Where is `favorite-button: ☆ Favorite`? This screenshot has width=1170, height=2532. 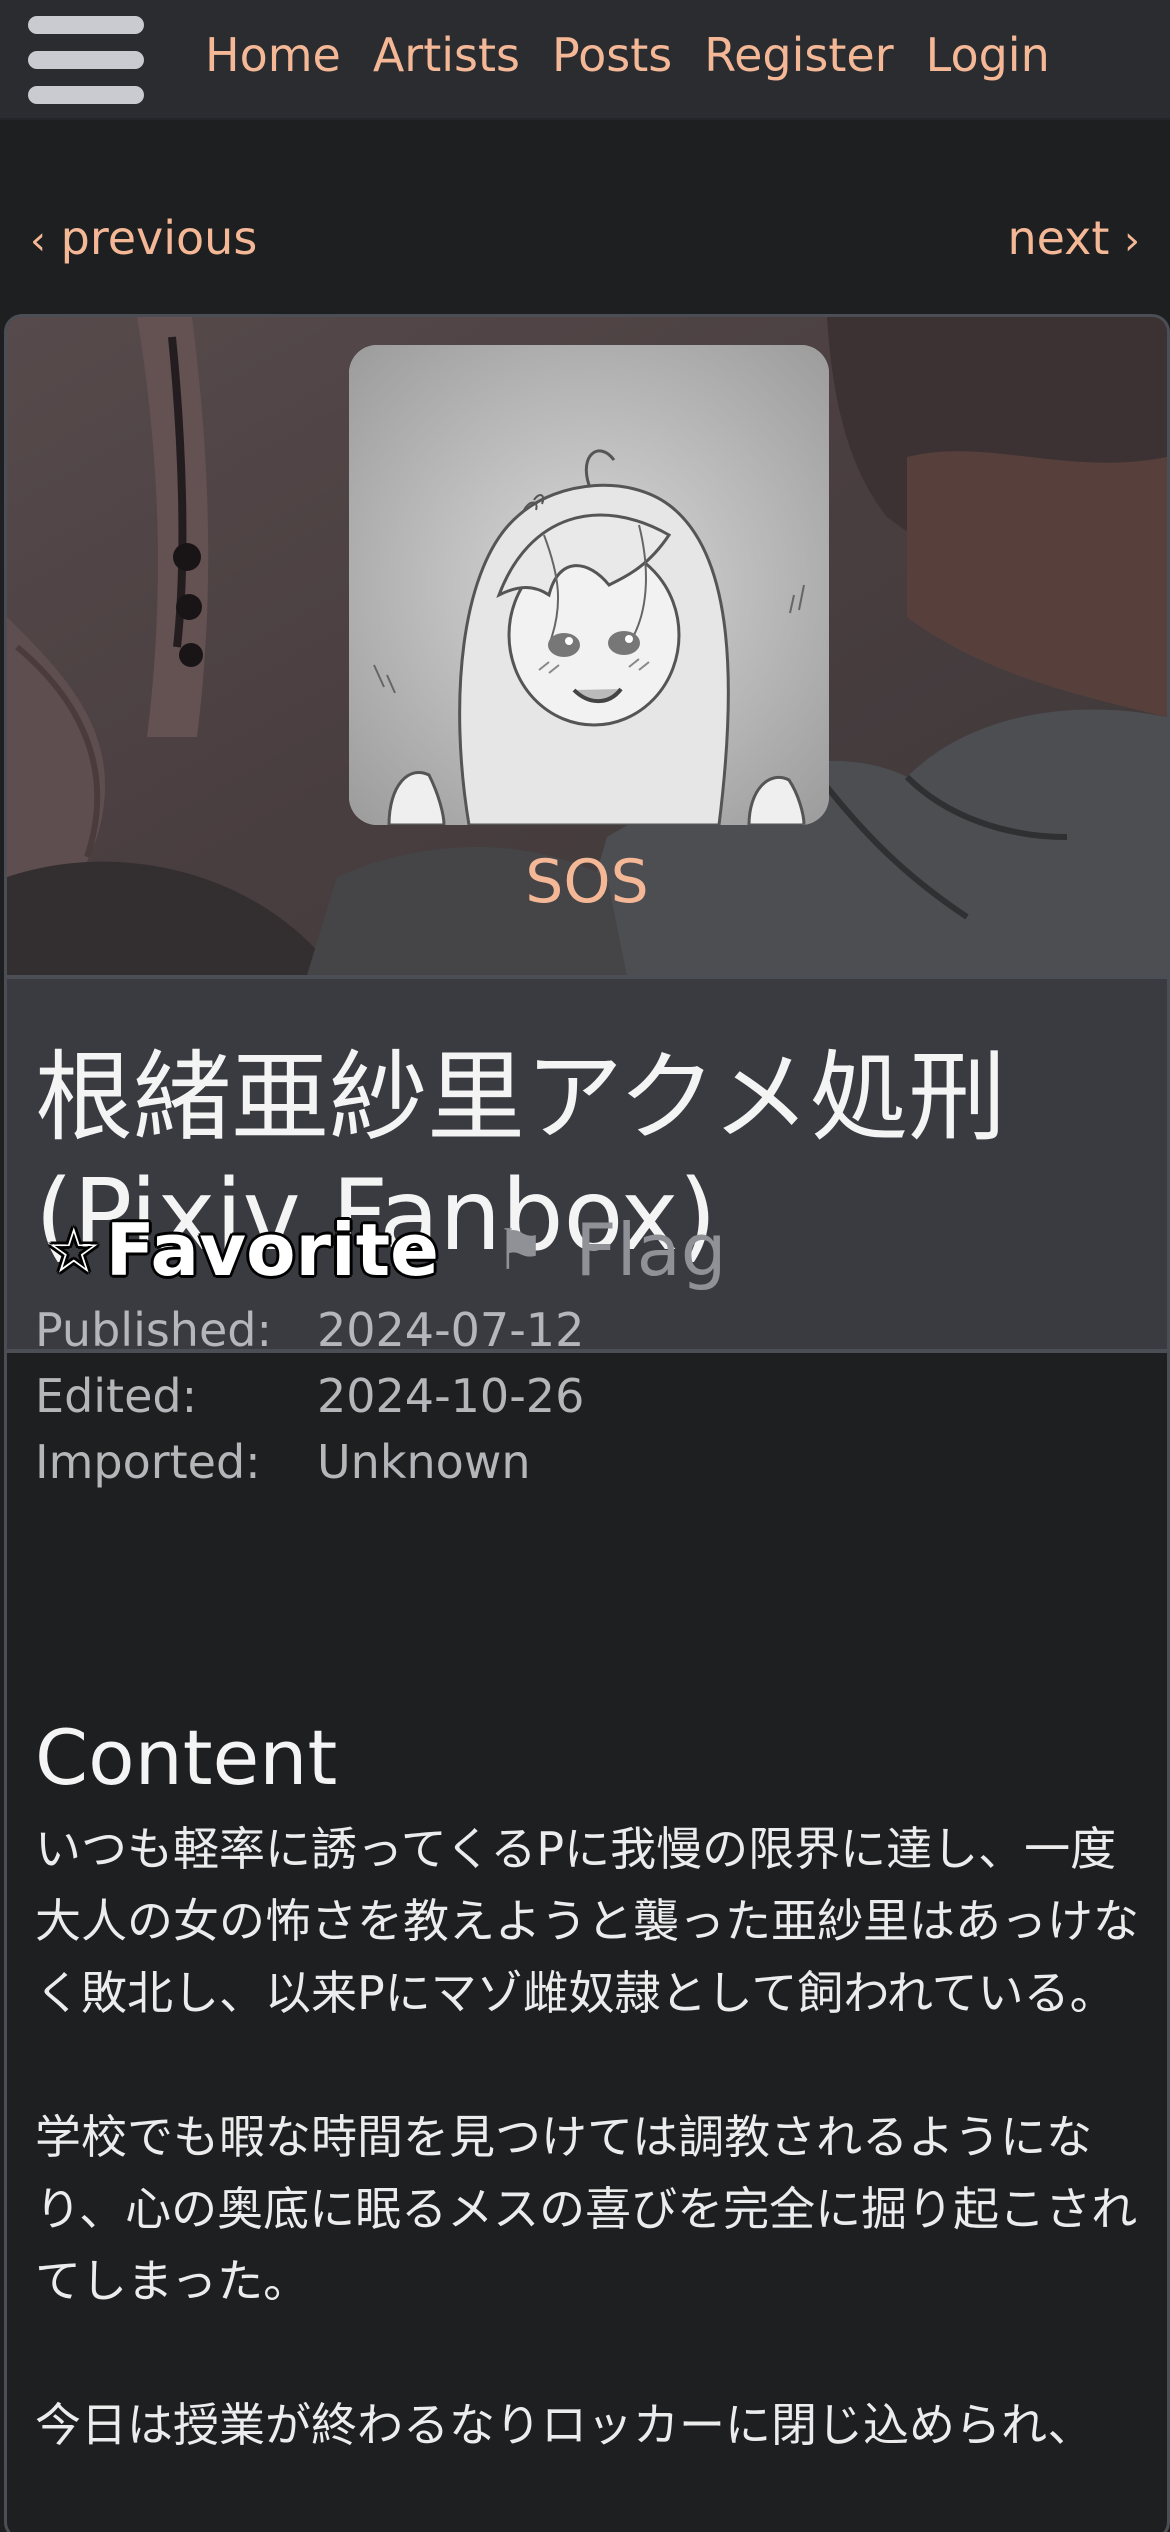
favorite-button: ☆ Favorite is located at coordinates (242, 1250).